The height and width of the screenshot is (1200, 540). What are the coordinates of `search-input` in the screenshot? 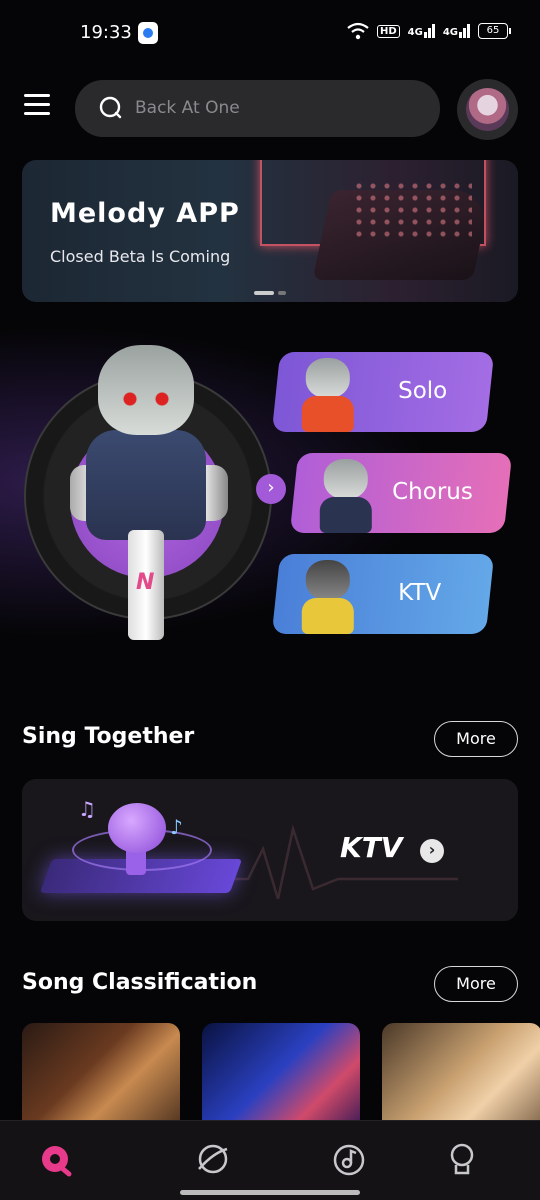 It's located at (280, 108).